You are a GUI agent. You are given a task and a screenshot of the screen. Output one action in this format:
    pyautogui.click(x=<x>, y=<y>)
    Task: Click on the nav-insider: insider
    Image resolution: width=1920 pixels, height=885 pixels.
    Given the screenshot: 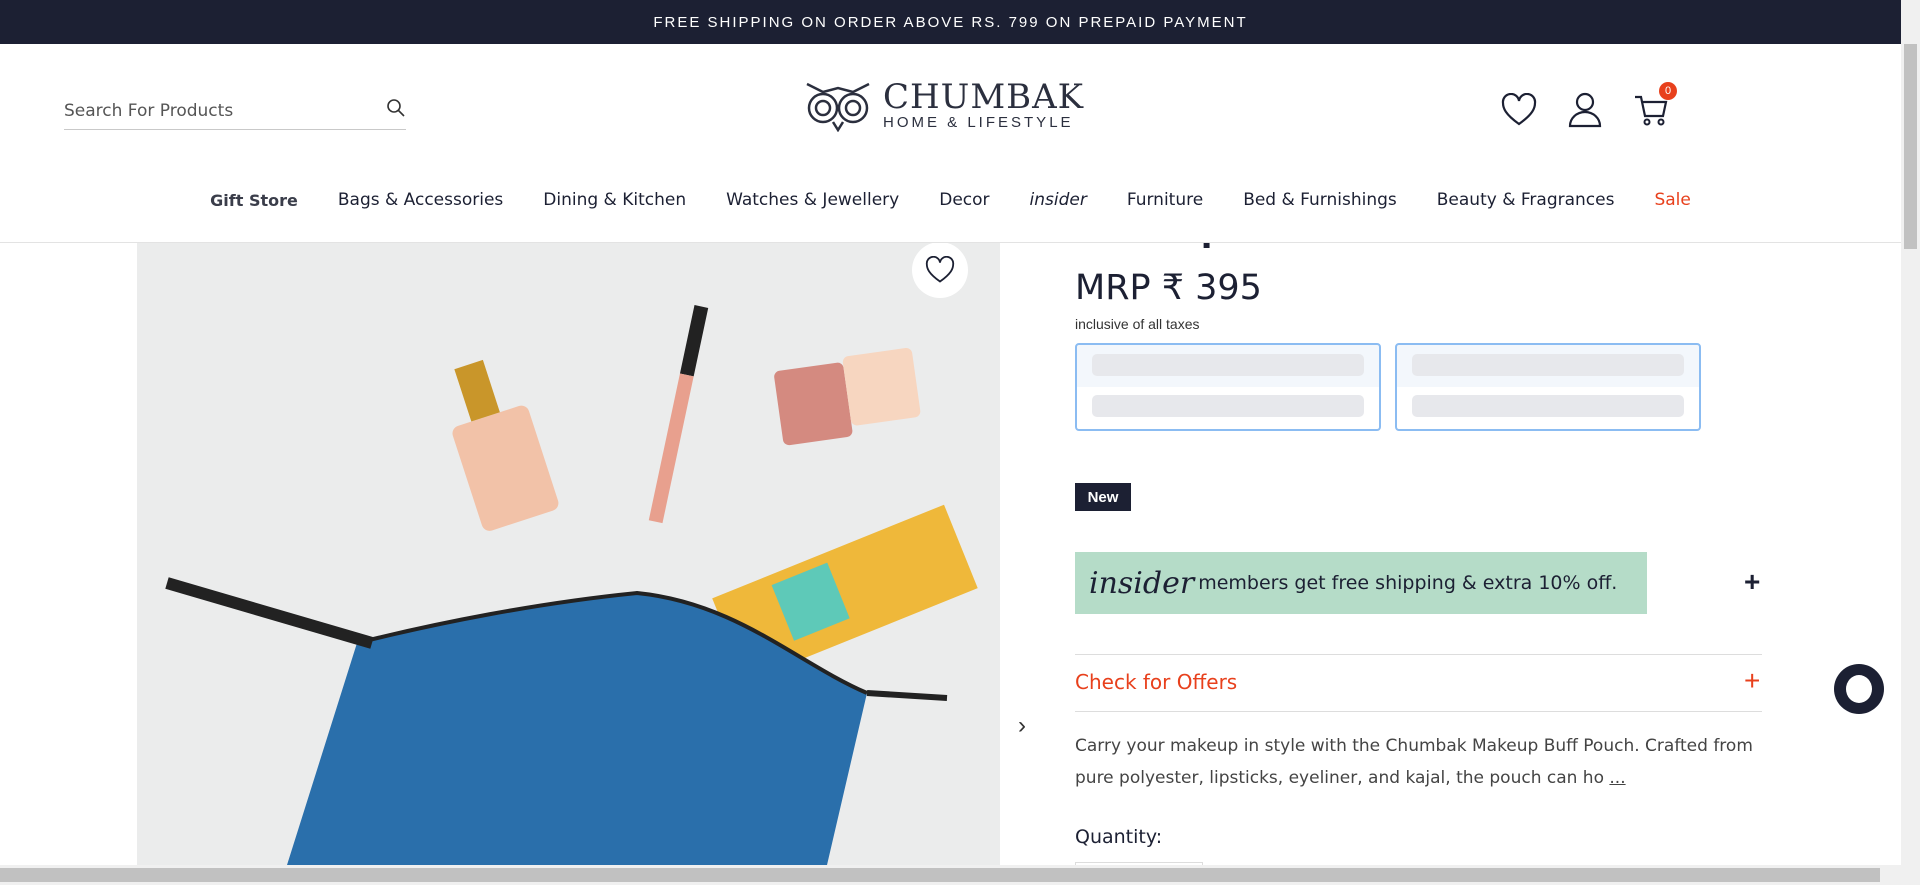 What is the action you would take?
    pyautogui.click(x=1058, y=200)
    